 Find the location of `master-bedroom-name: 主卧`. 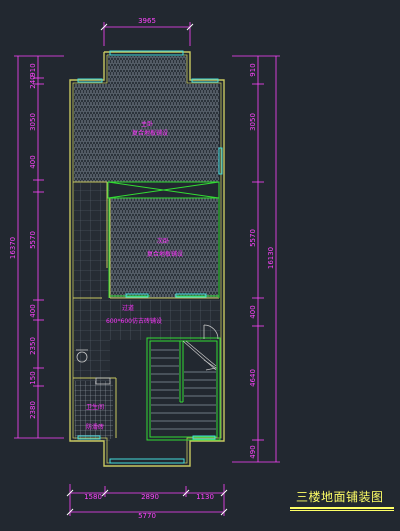

master-bedroom-name: 主卧 is located at coordinates (147, 124).